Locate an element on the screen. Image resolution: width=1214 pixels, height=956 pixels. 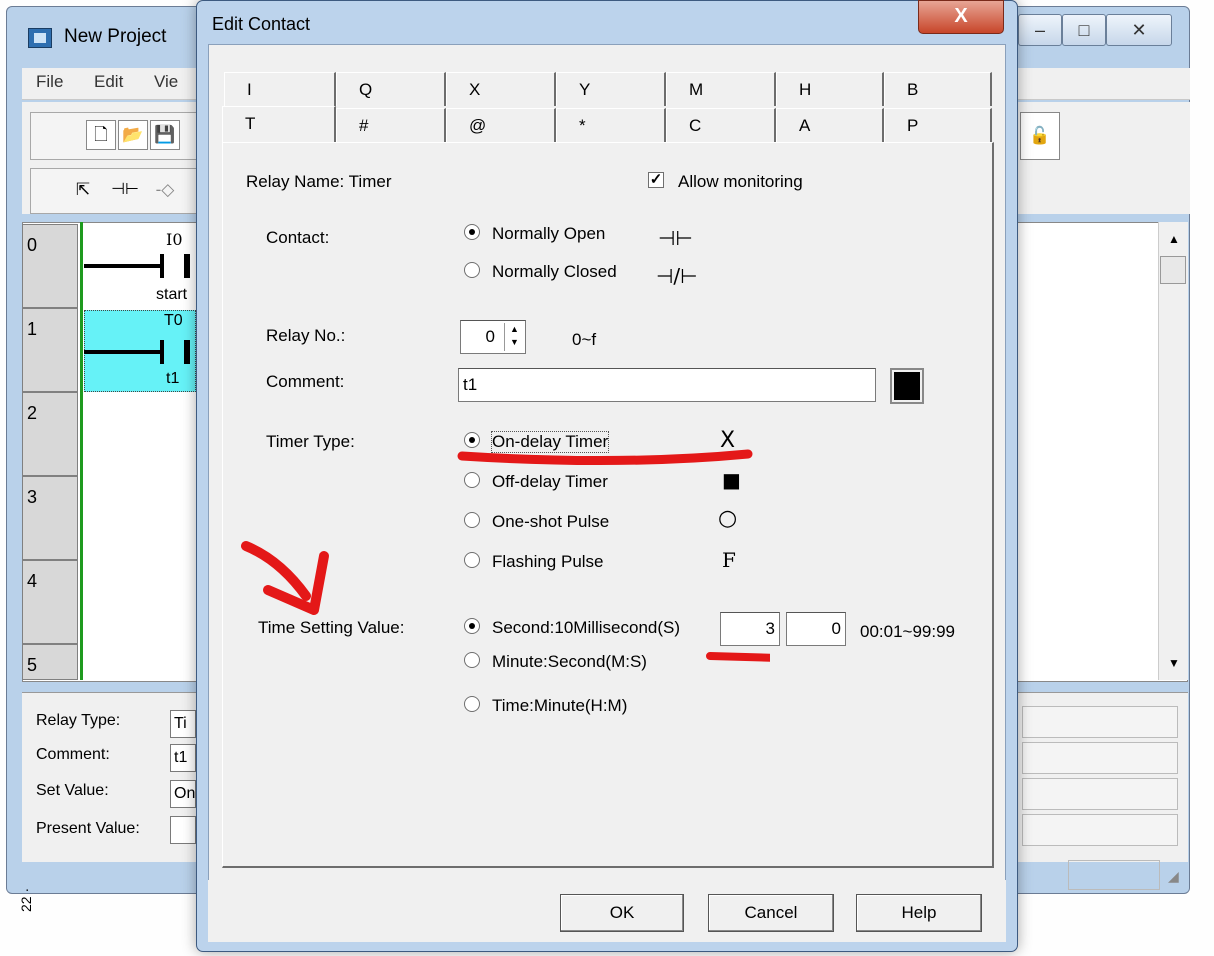
save-icon: 💾 is located at coordinates (165, 135).